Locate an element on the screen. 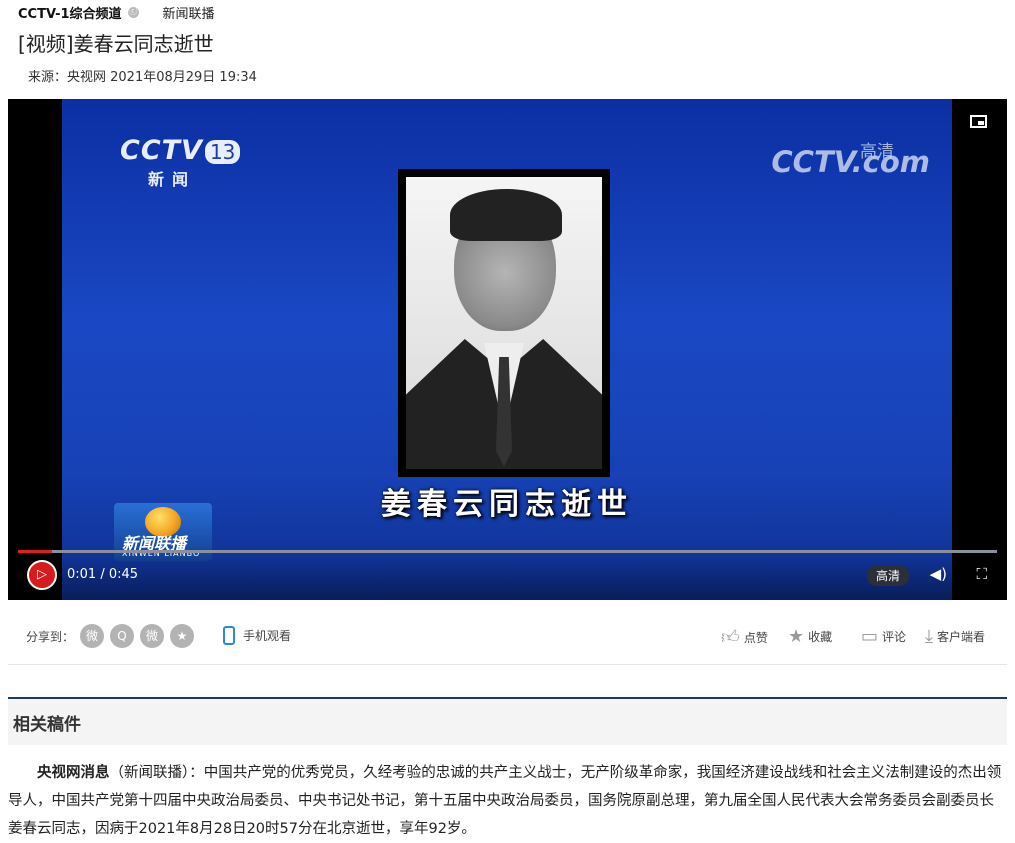  like-button: 👍︎ 点赞 is located at coordinates (744, 637).